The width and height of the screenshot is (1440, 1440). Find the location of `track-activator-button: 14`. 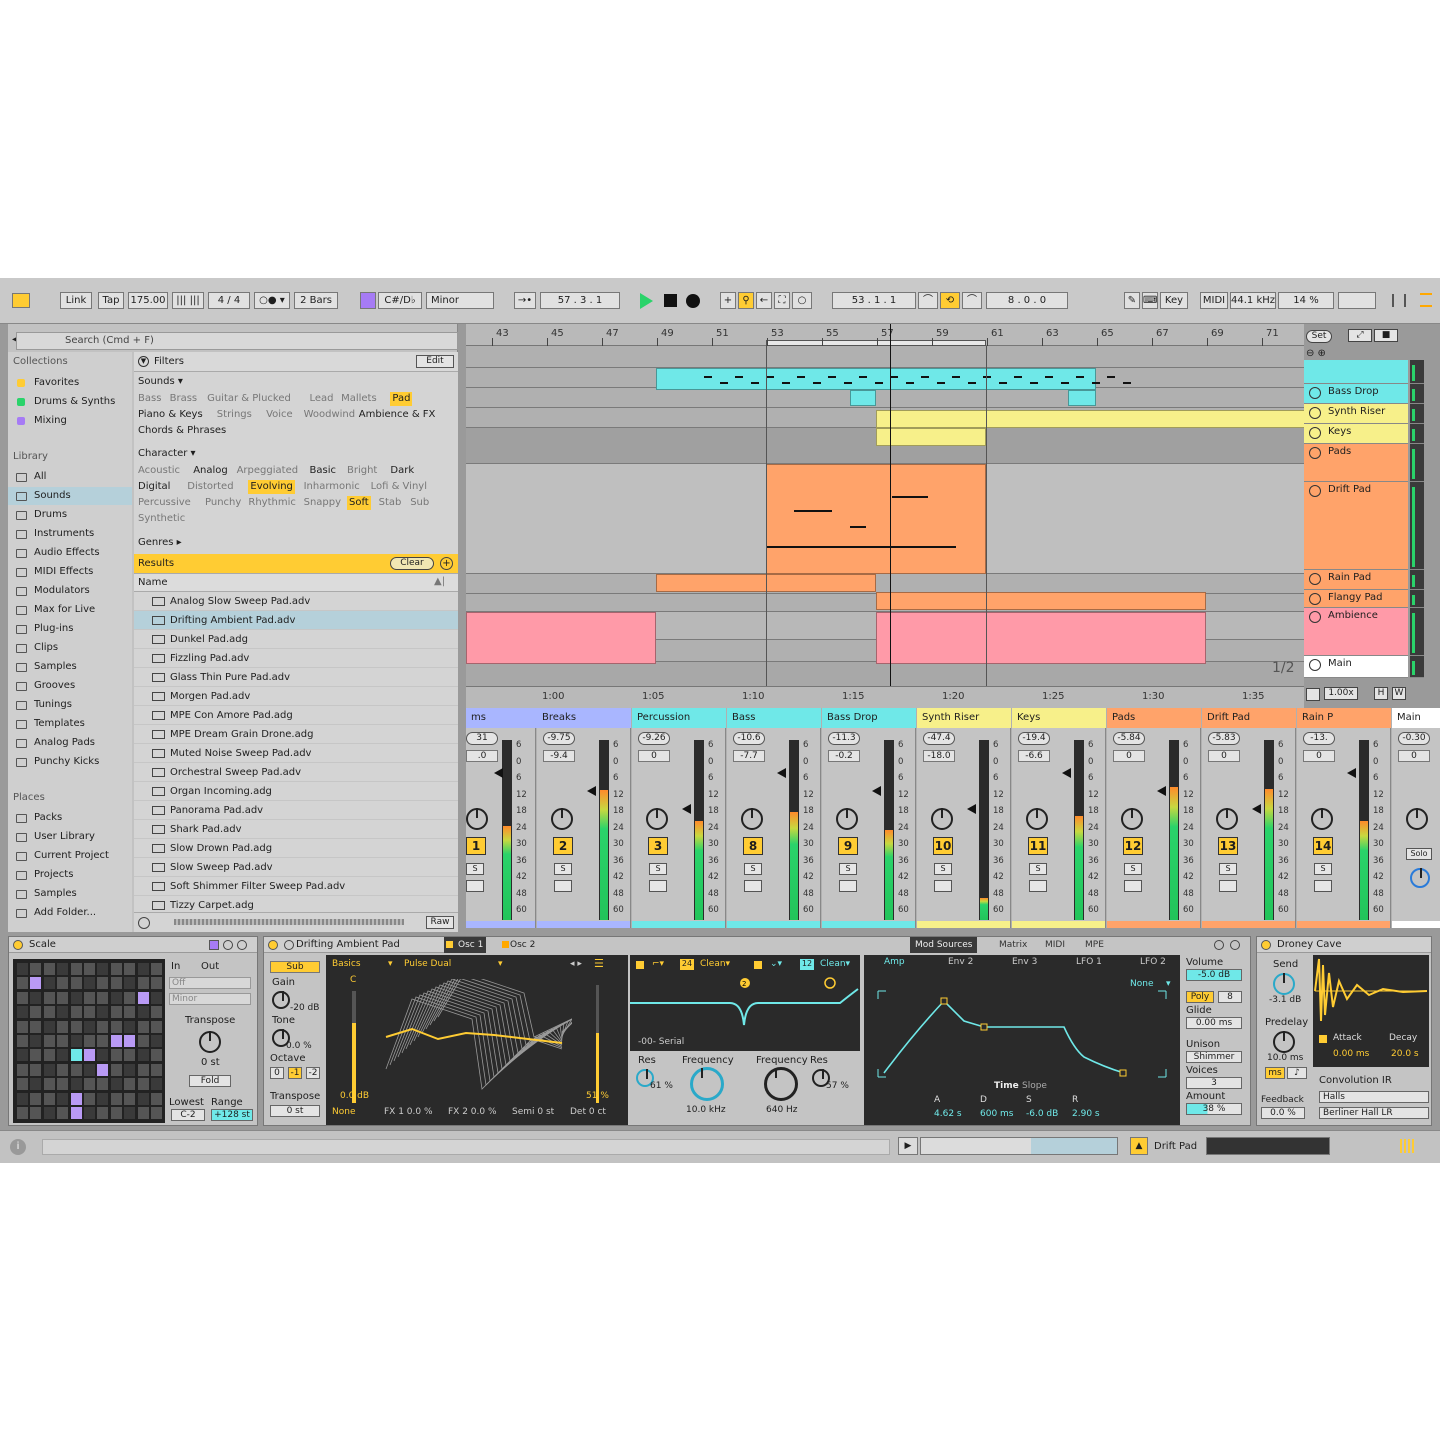

track-activator-button: 14 is located at coordinates (1323, 846).